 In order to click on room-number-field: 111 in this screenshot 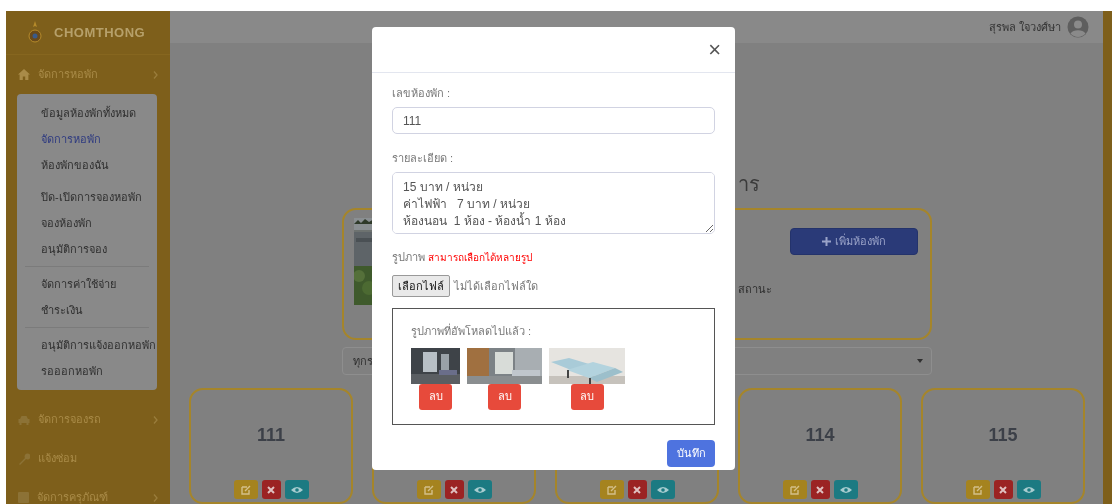, I will do `click(553, 120)`.